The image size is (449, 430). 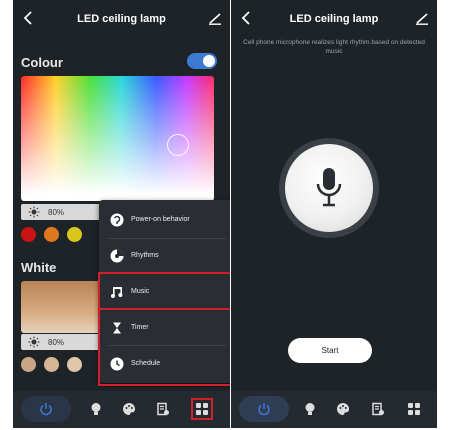 I want to click on white-section-label: White, so click(x=39, y=267).